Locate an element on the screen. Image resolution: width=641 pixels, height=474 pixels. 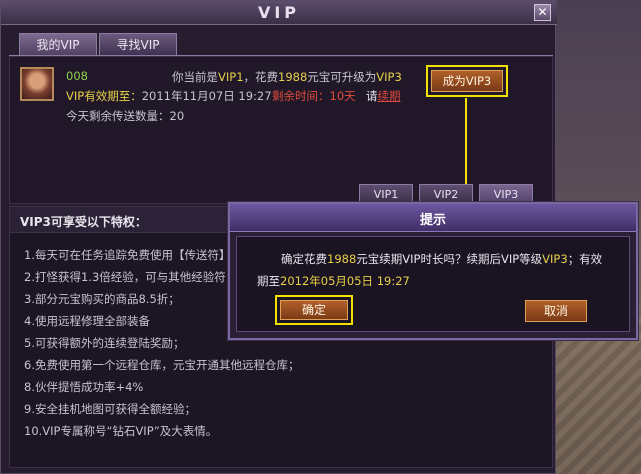
msg-line2-prefix: 期至 is located at coordinates (268, 281).